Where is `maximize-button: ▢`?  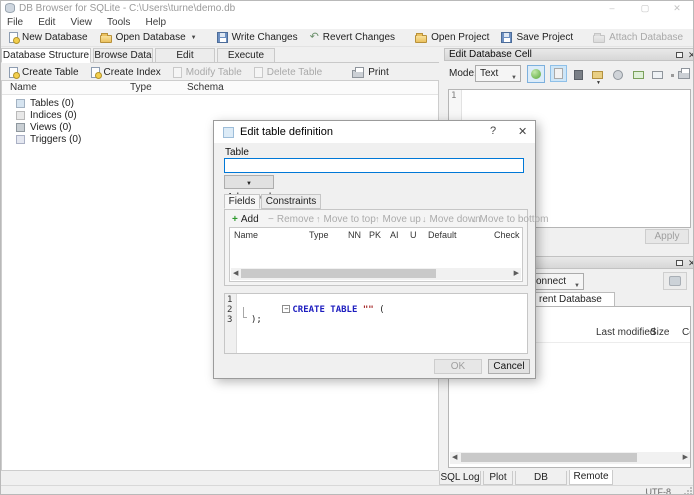
maximize-button: ▢ is located at coordinates (645, 8).